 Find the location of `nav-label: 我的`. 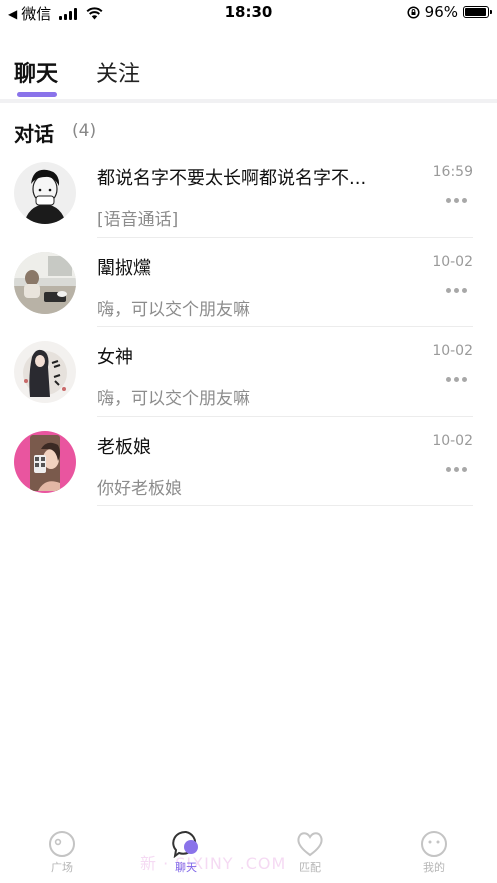

nav-label: 我的 is located at coordinates (434, 867).